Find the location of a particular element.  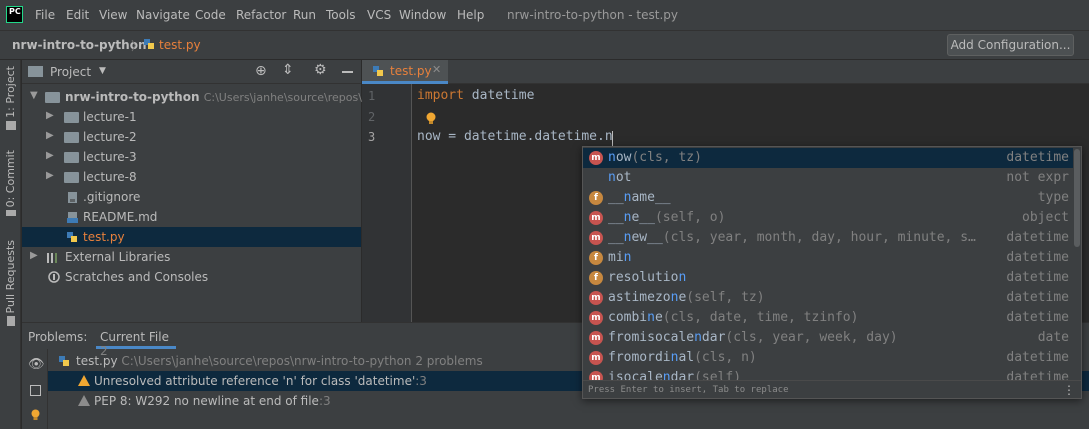

completion-item-name: fromisocalendar(cls, year, week, day) is located at coordinates (753, 337).